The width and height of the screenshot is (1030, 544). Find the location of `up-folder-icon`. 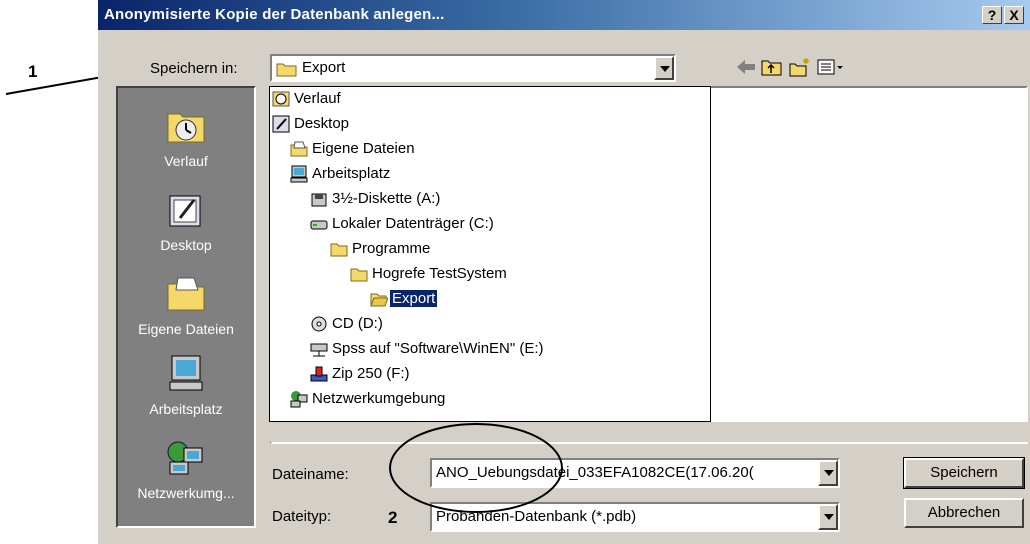

up-folder-icon is located at coordinates (772, 67).